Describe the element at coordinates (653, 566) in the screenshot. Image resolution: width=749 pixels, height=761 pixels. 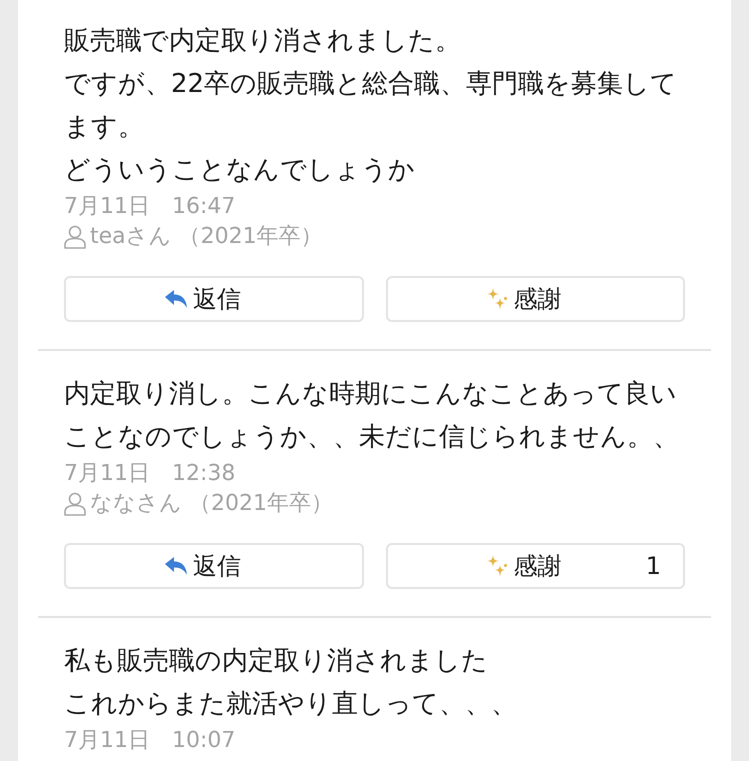
I see `thanks-count: 1` at that location.